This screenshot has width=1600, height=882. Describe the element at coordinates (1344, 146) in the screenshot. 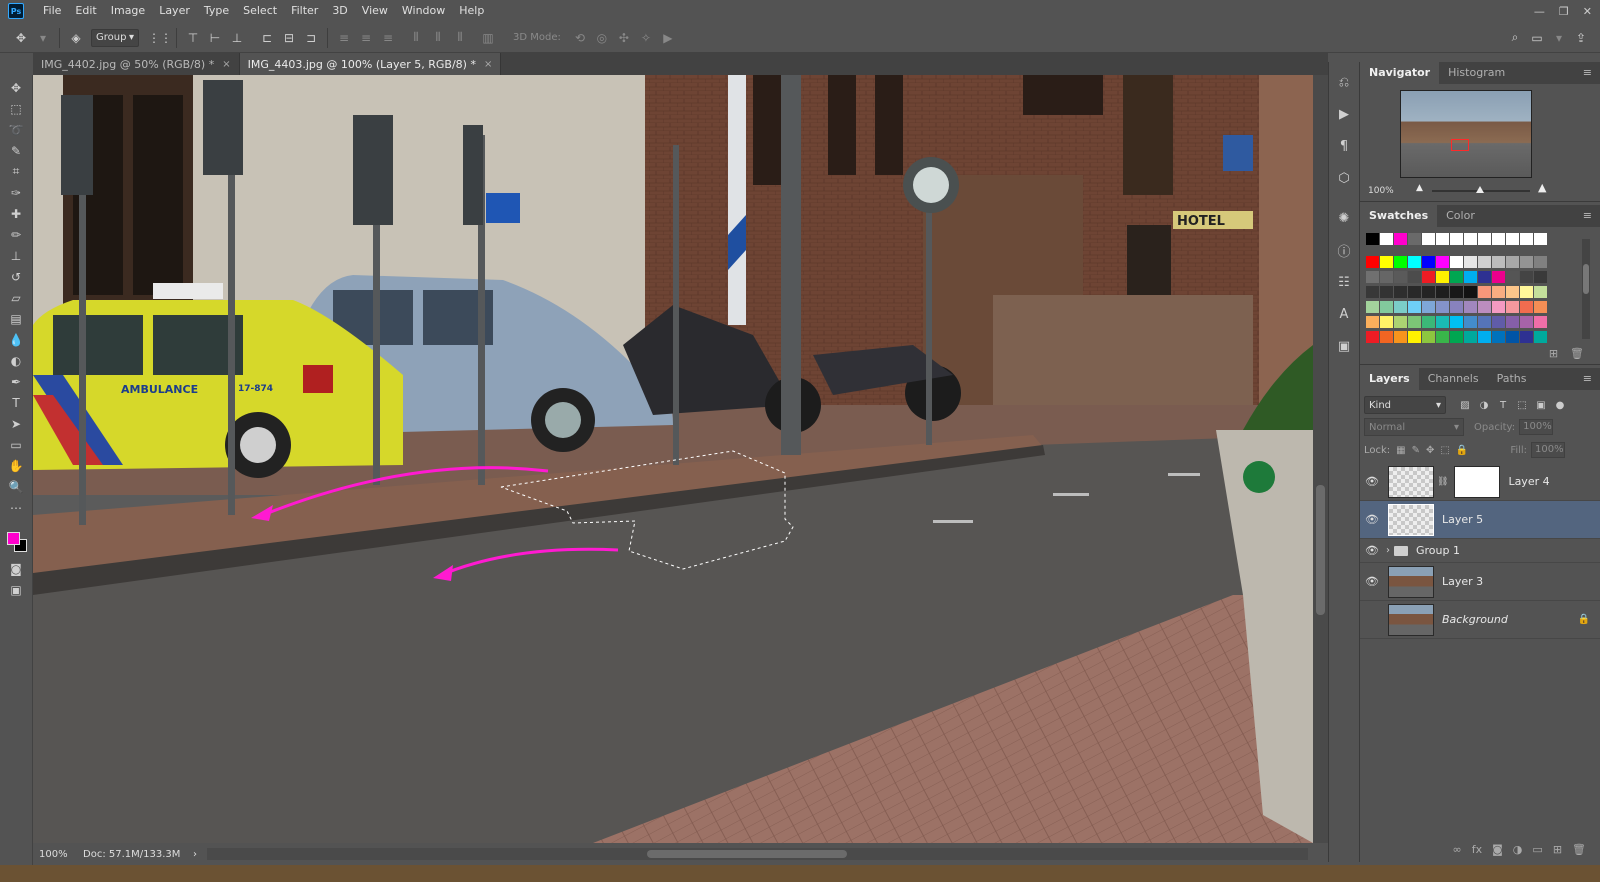

I see `paragraph-icon: ¶` at that location.